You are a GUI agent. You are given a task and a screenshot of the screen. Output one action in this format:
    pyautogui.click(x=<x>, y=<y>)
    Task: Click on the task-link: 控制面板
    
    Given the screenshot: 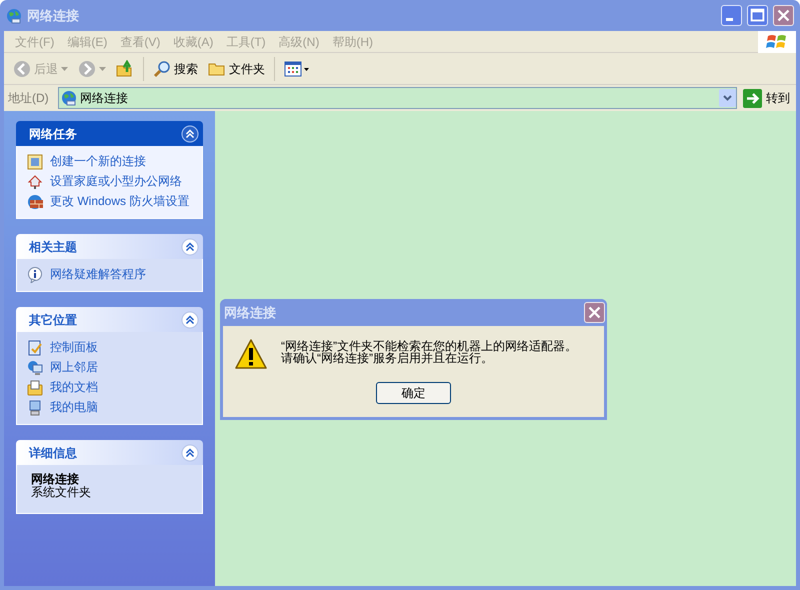 What is the action you would take?
    pyautogui.click(x=74, y=346)
    